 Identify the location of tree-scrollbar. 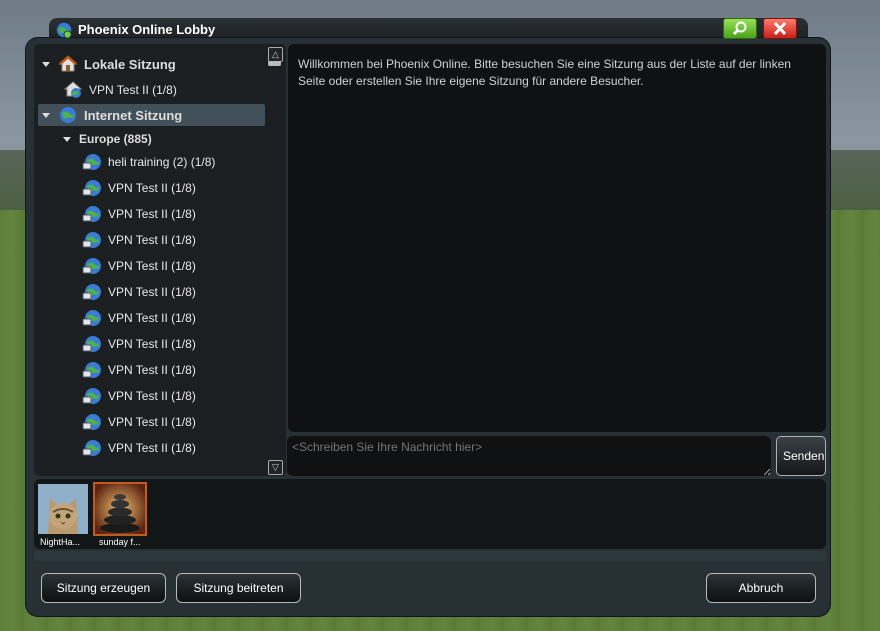
(275, 260).